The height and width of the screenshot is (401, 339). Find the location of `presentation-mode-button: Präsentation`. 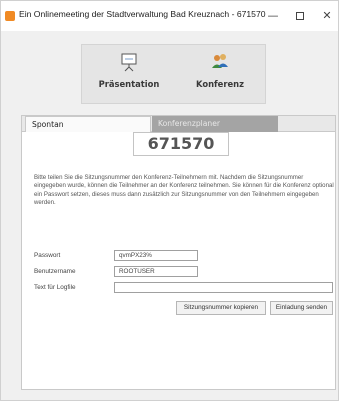

presentation-mode-button: Präsentation is located at coordinates (129, 74).